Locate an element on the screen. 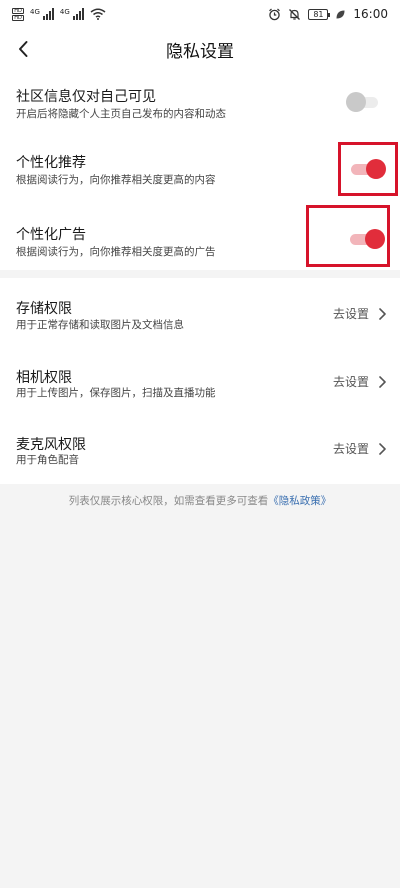 The image size is (400, 888). status-time: 16:00 is located at coordinates (370, 14).